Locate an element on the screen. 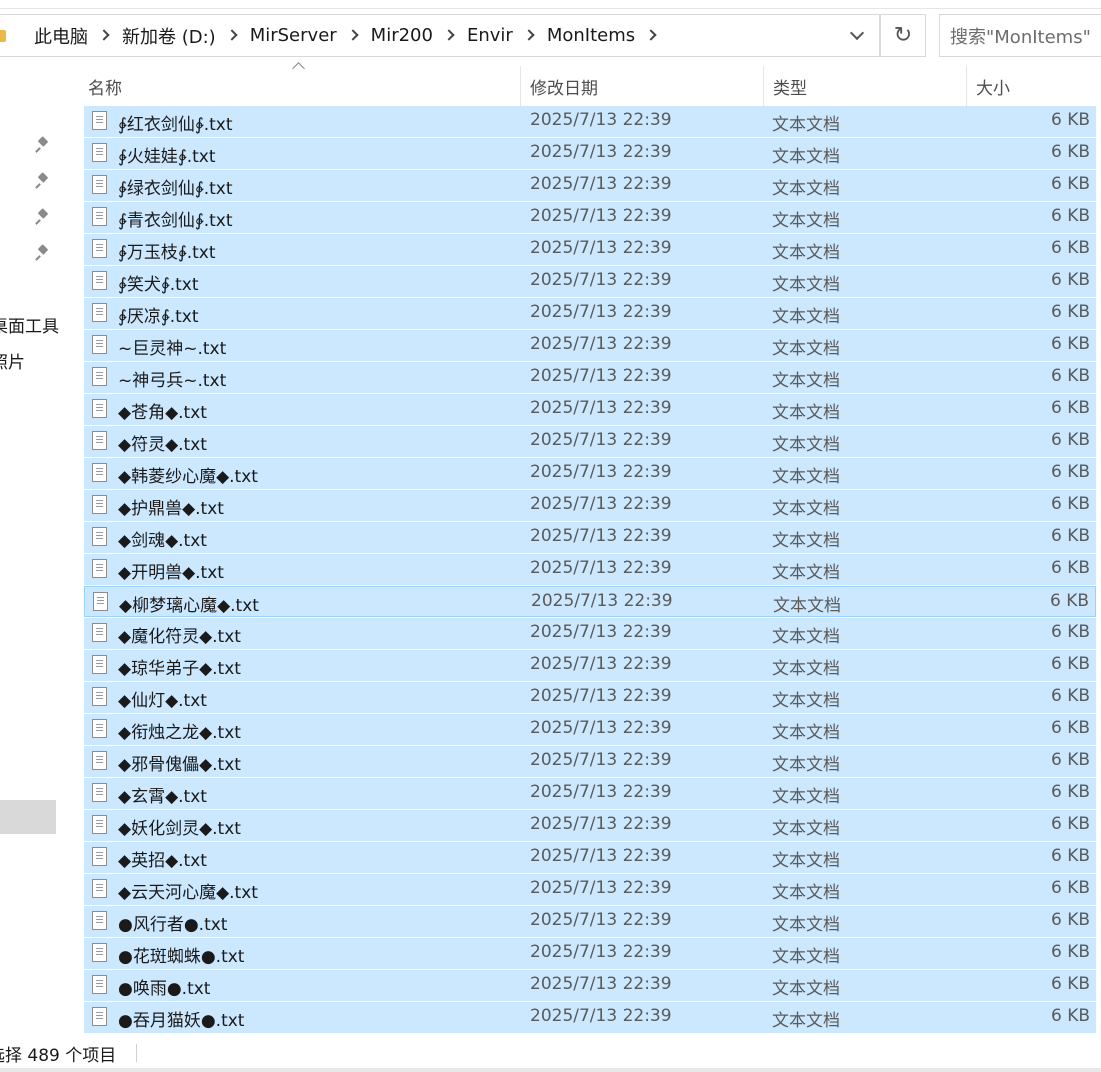 This screenshot has height=1072, width=1101. table-row: ●花斑蜘蛛●.txt 2025/7/13 22:39 文本文档 6 KB is located at coordinates (590, 953).